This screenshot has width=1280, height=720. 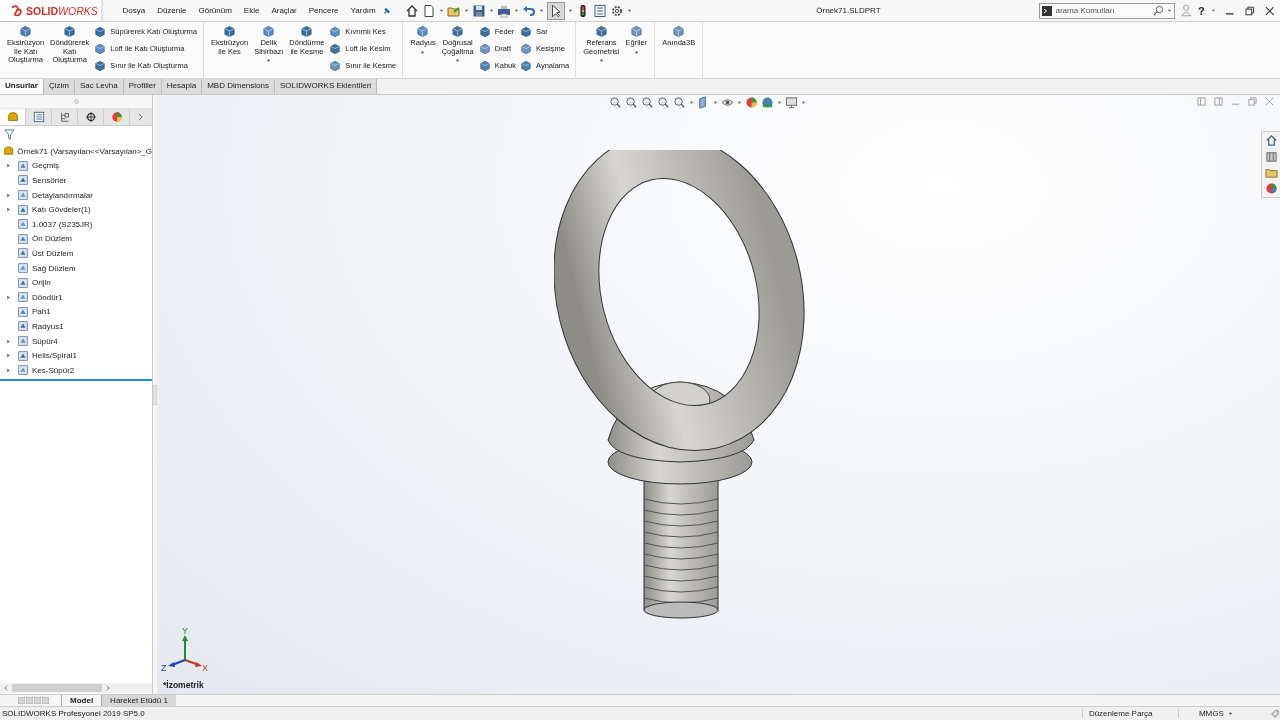 I want to click on ribbon-tab: Sac Levha, so click(x=99, y=86).